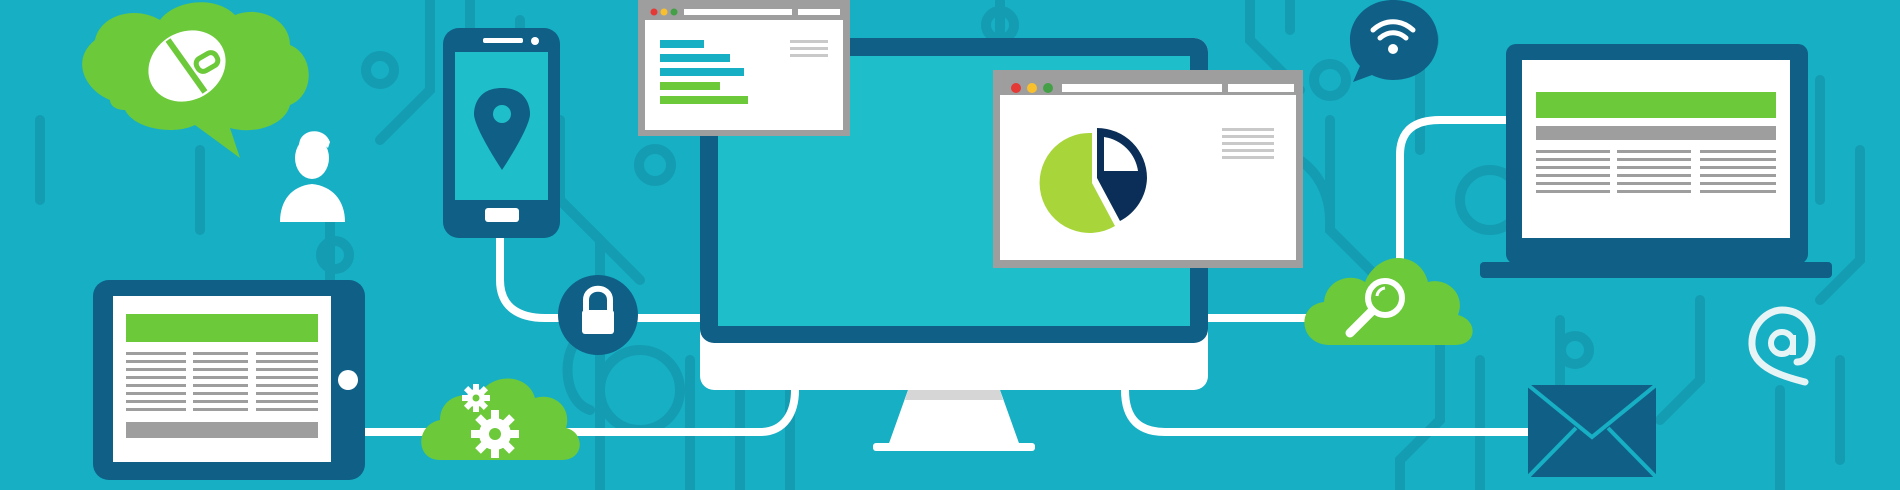  Describe the element at coordinates (501, 133) in the screenshot. I see `smartphone-icon` at that location.